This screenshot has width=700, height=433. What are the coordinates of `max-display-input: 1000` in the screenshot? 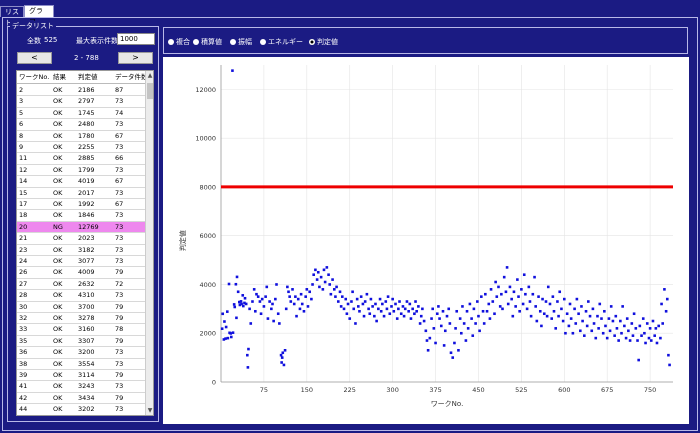 It's located at (136, 39).